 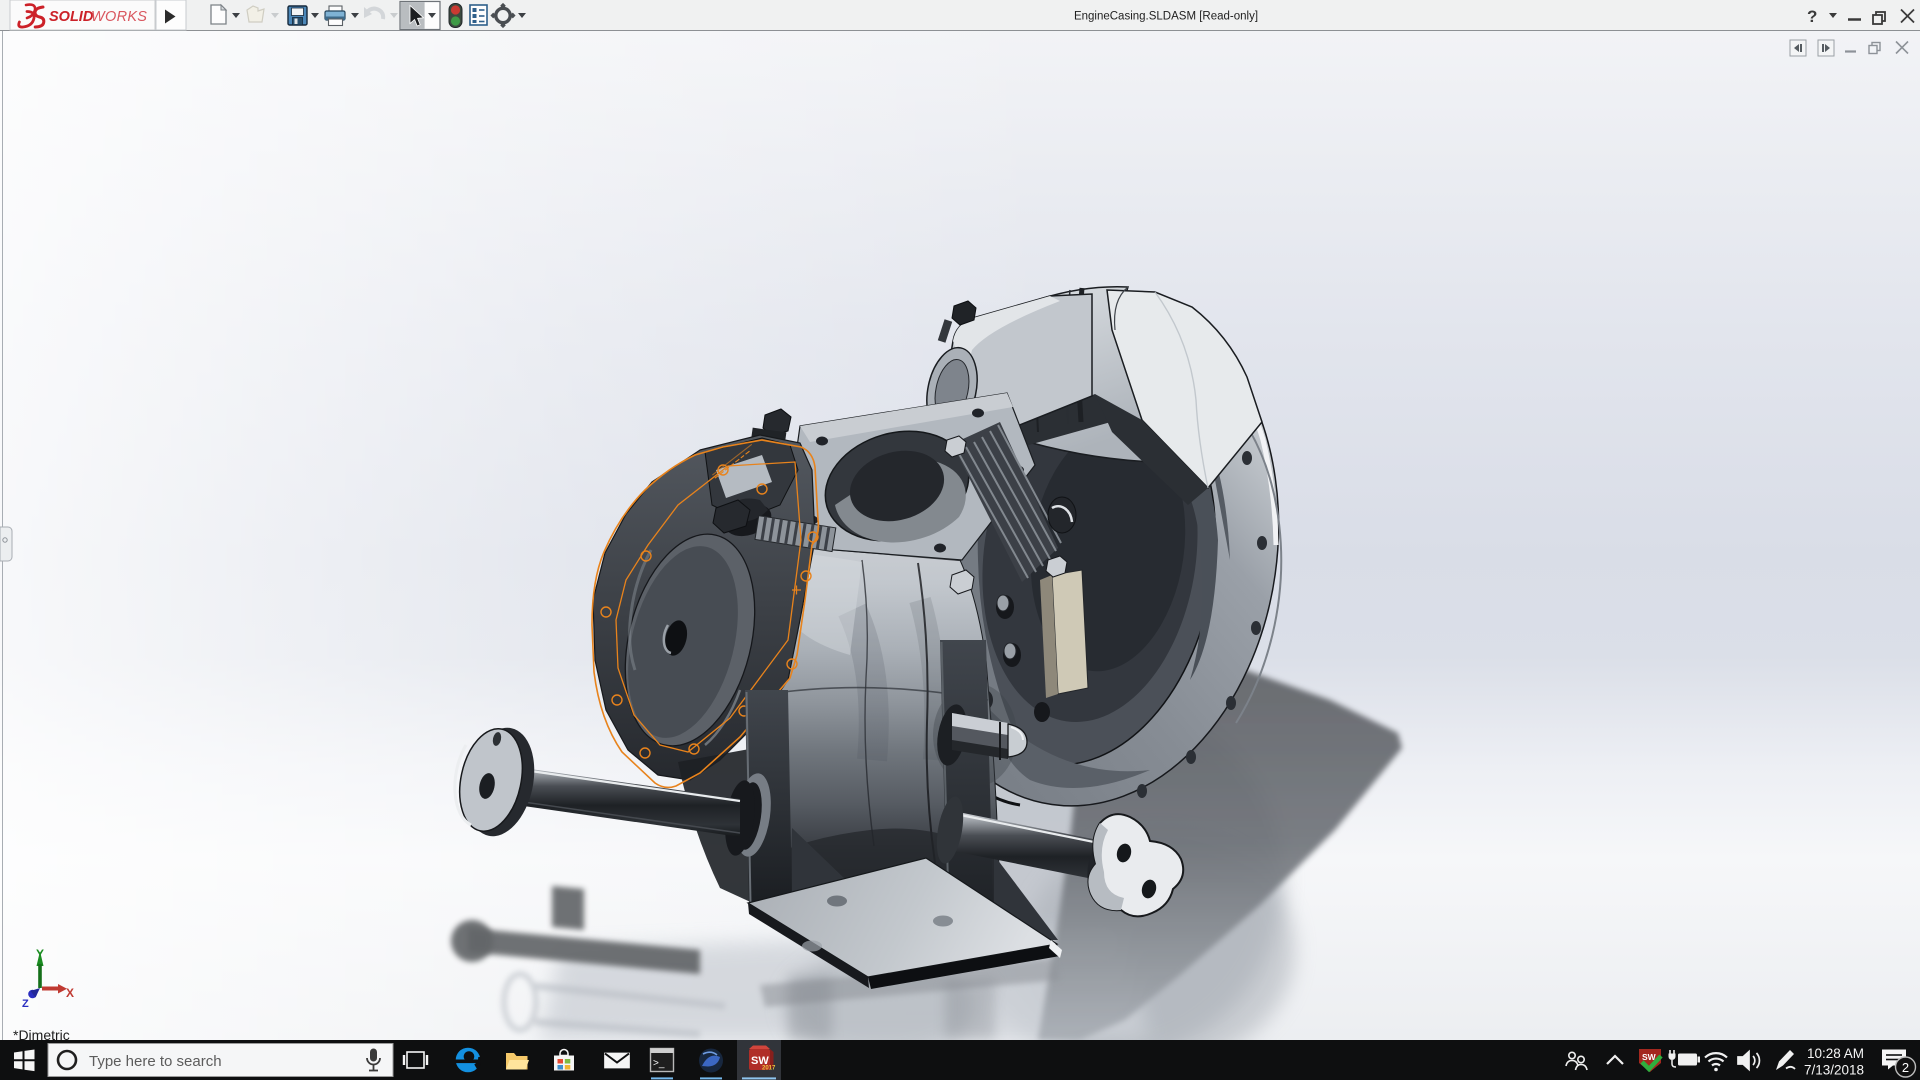 I want to click on svg-text: 2, so click(x=1905, y=1067).